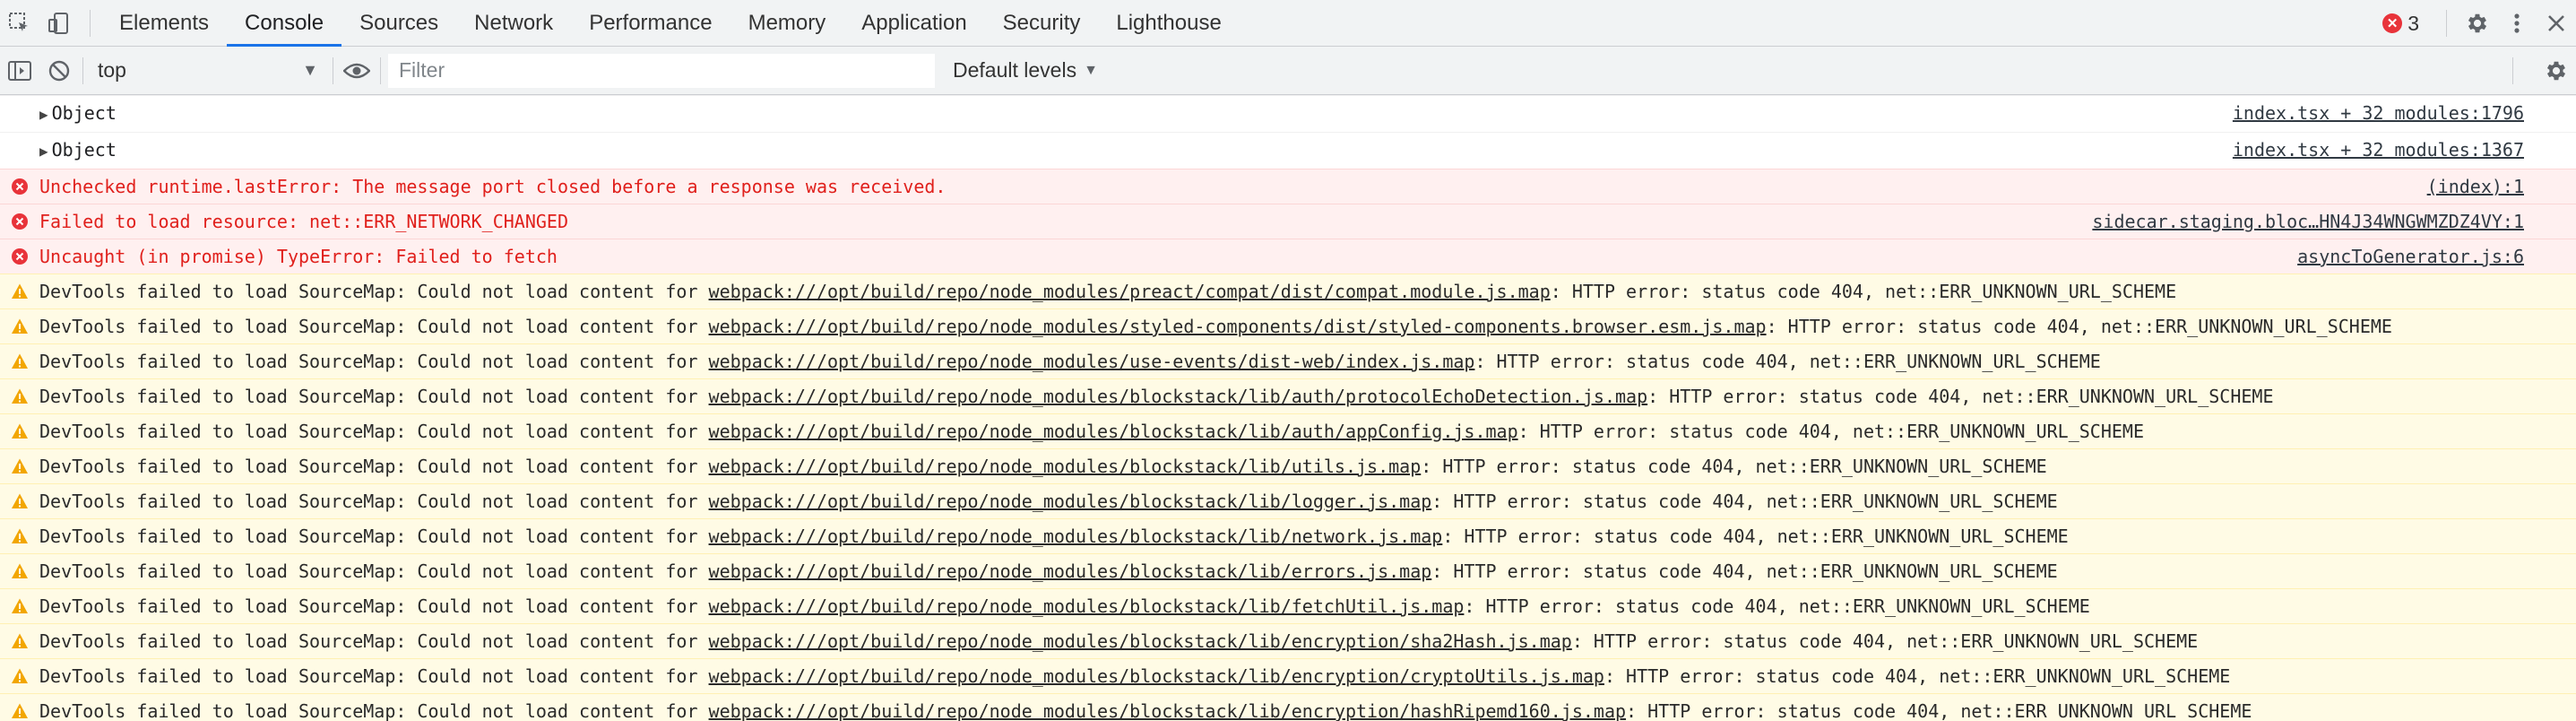  What do you see at coordinates (513, 23) in the screenshot?
I see `tab-network: Network` at bounding box center [513, 23].